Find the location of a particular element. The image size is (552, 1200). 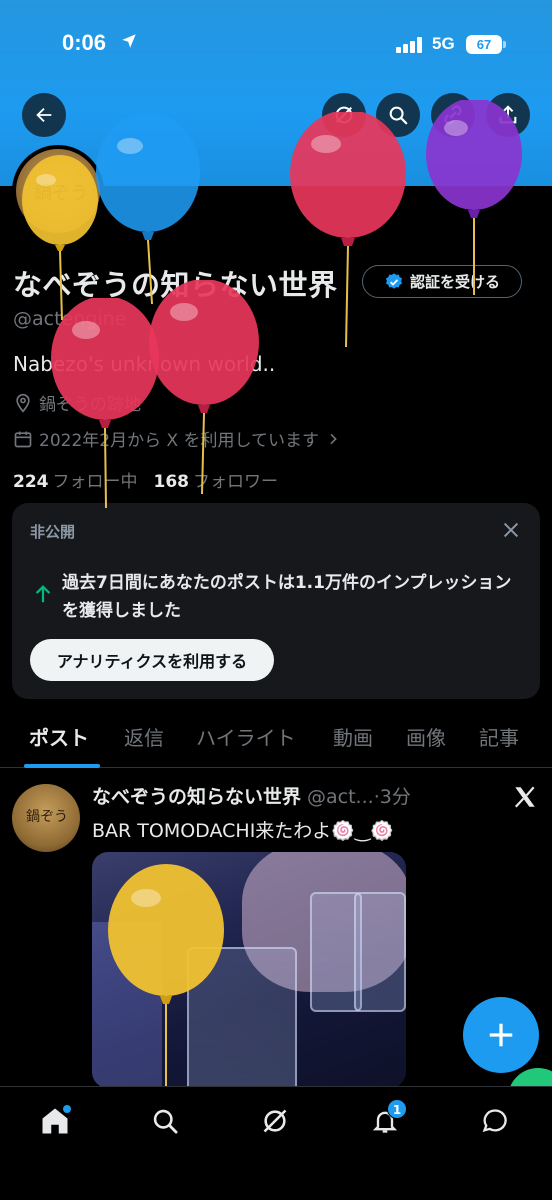

home-unread-dot is located at coordinates (67, 1109).